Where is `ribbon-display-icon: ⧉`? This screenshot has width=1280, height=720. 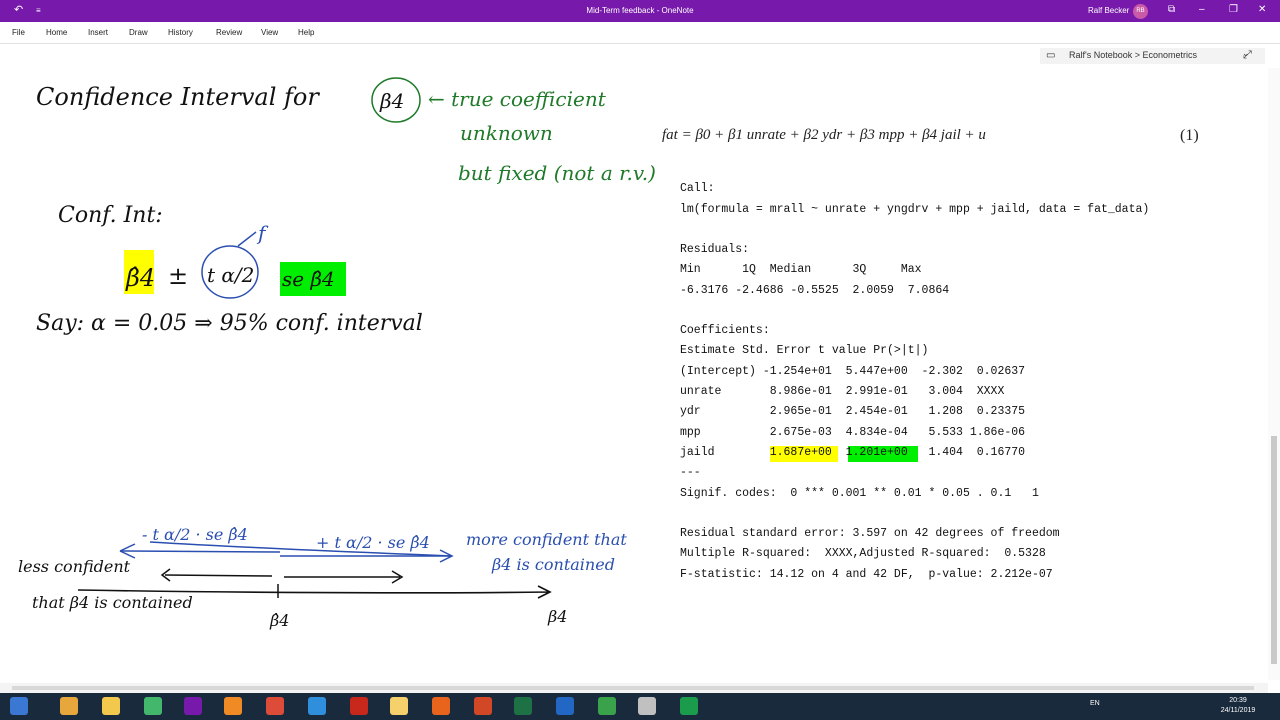 ribbon-display-icon: ⧉ is located at coordinates (1171, 9).